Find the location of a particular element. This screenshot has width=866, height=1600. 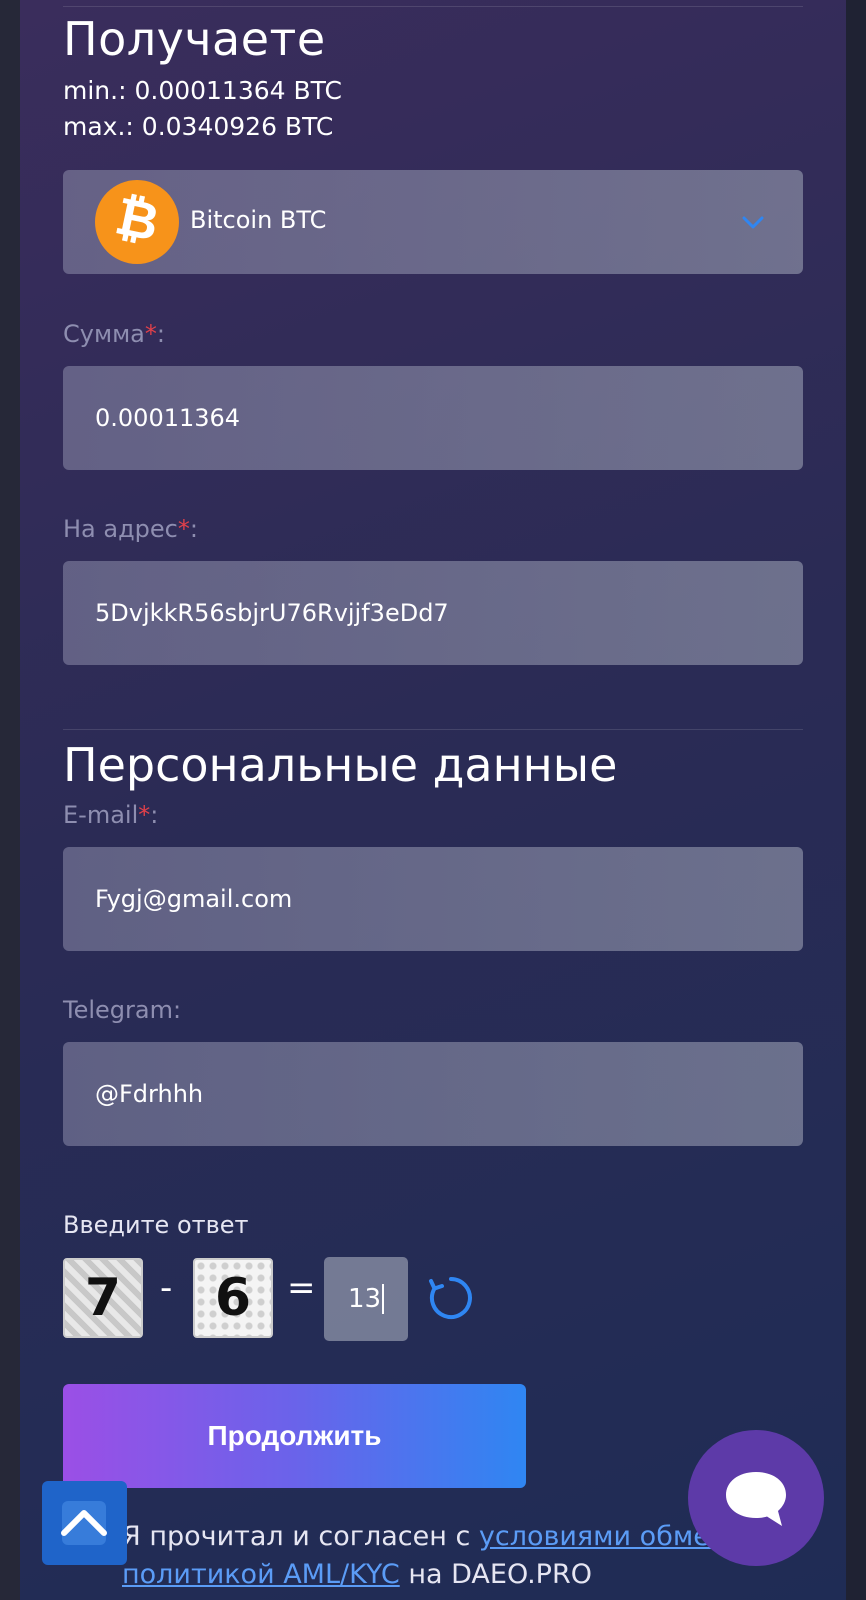

bitcoin-icon: ₿ is located at coordinates (137, 222).